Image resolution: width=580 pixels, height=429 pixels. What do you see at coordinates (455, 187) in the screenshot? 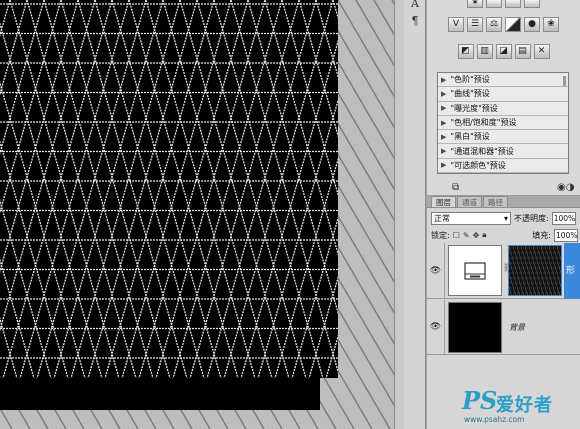
I see `return-to-list-icon: ⧉` at bounding box center [455, 187].